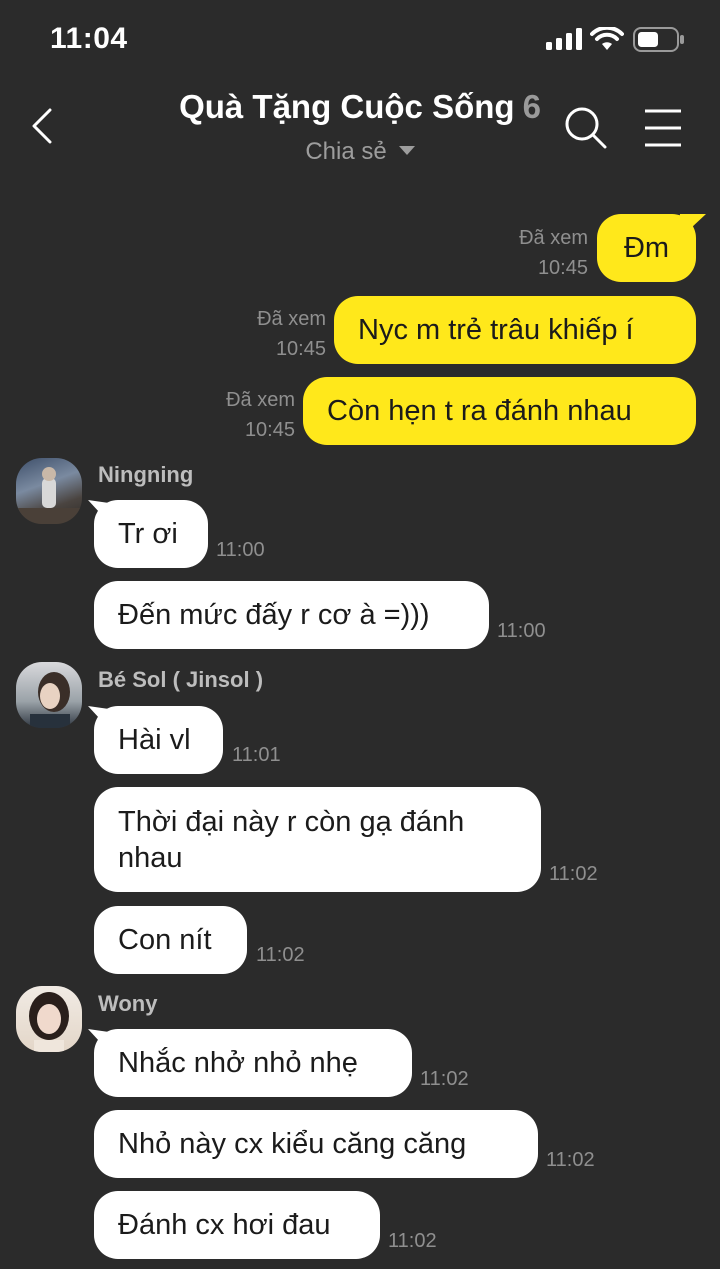 The height and width of the screenshot is (1269, 720). Describe the element at coordinates (148, 534) in the screenshot. I see `message-text: Tr ơi` at that location.